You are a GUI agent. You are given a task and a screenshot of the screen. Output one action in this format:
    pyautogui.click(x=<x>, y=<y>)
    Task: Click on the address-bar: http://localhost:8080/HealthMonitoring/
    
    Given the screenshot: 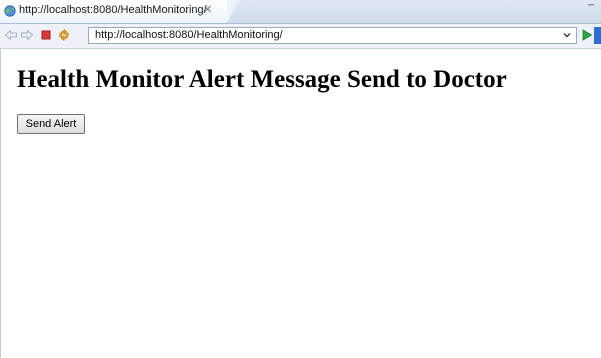 What is the action you would take?
    pyautogui.click(x=332, y=35)
    